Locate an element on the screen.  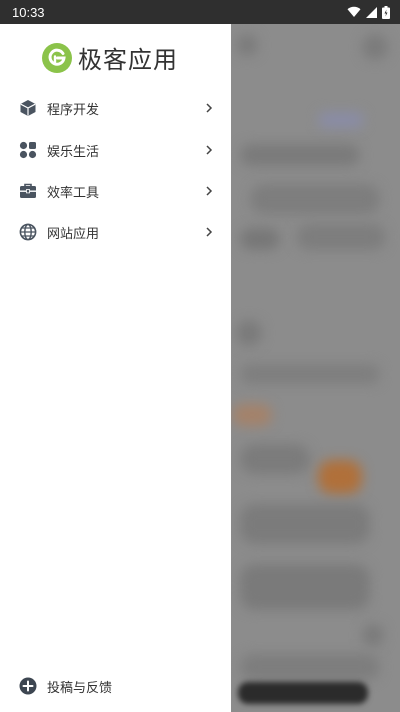
battery-icon is located at coordinates (386, 12).